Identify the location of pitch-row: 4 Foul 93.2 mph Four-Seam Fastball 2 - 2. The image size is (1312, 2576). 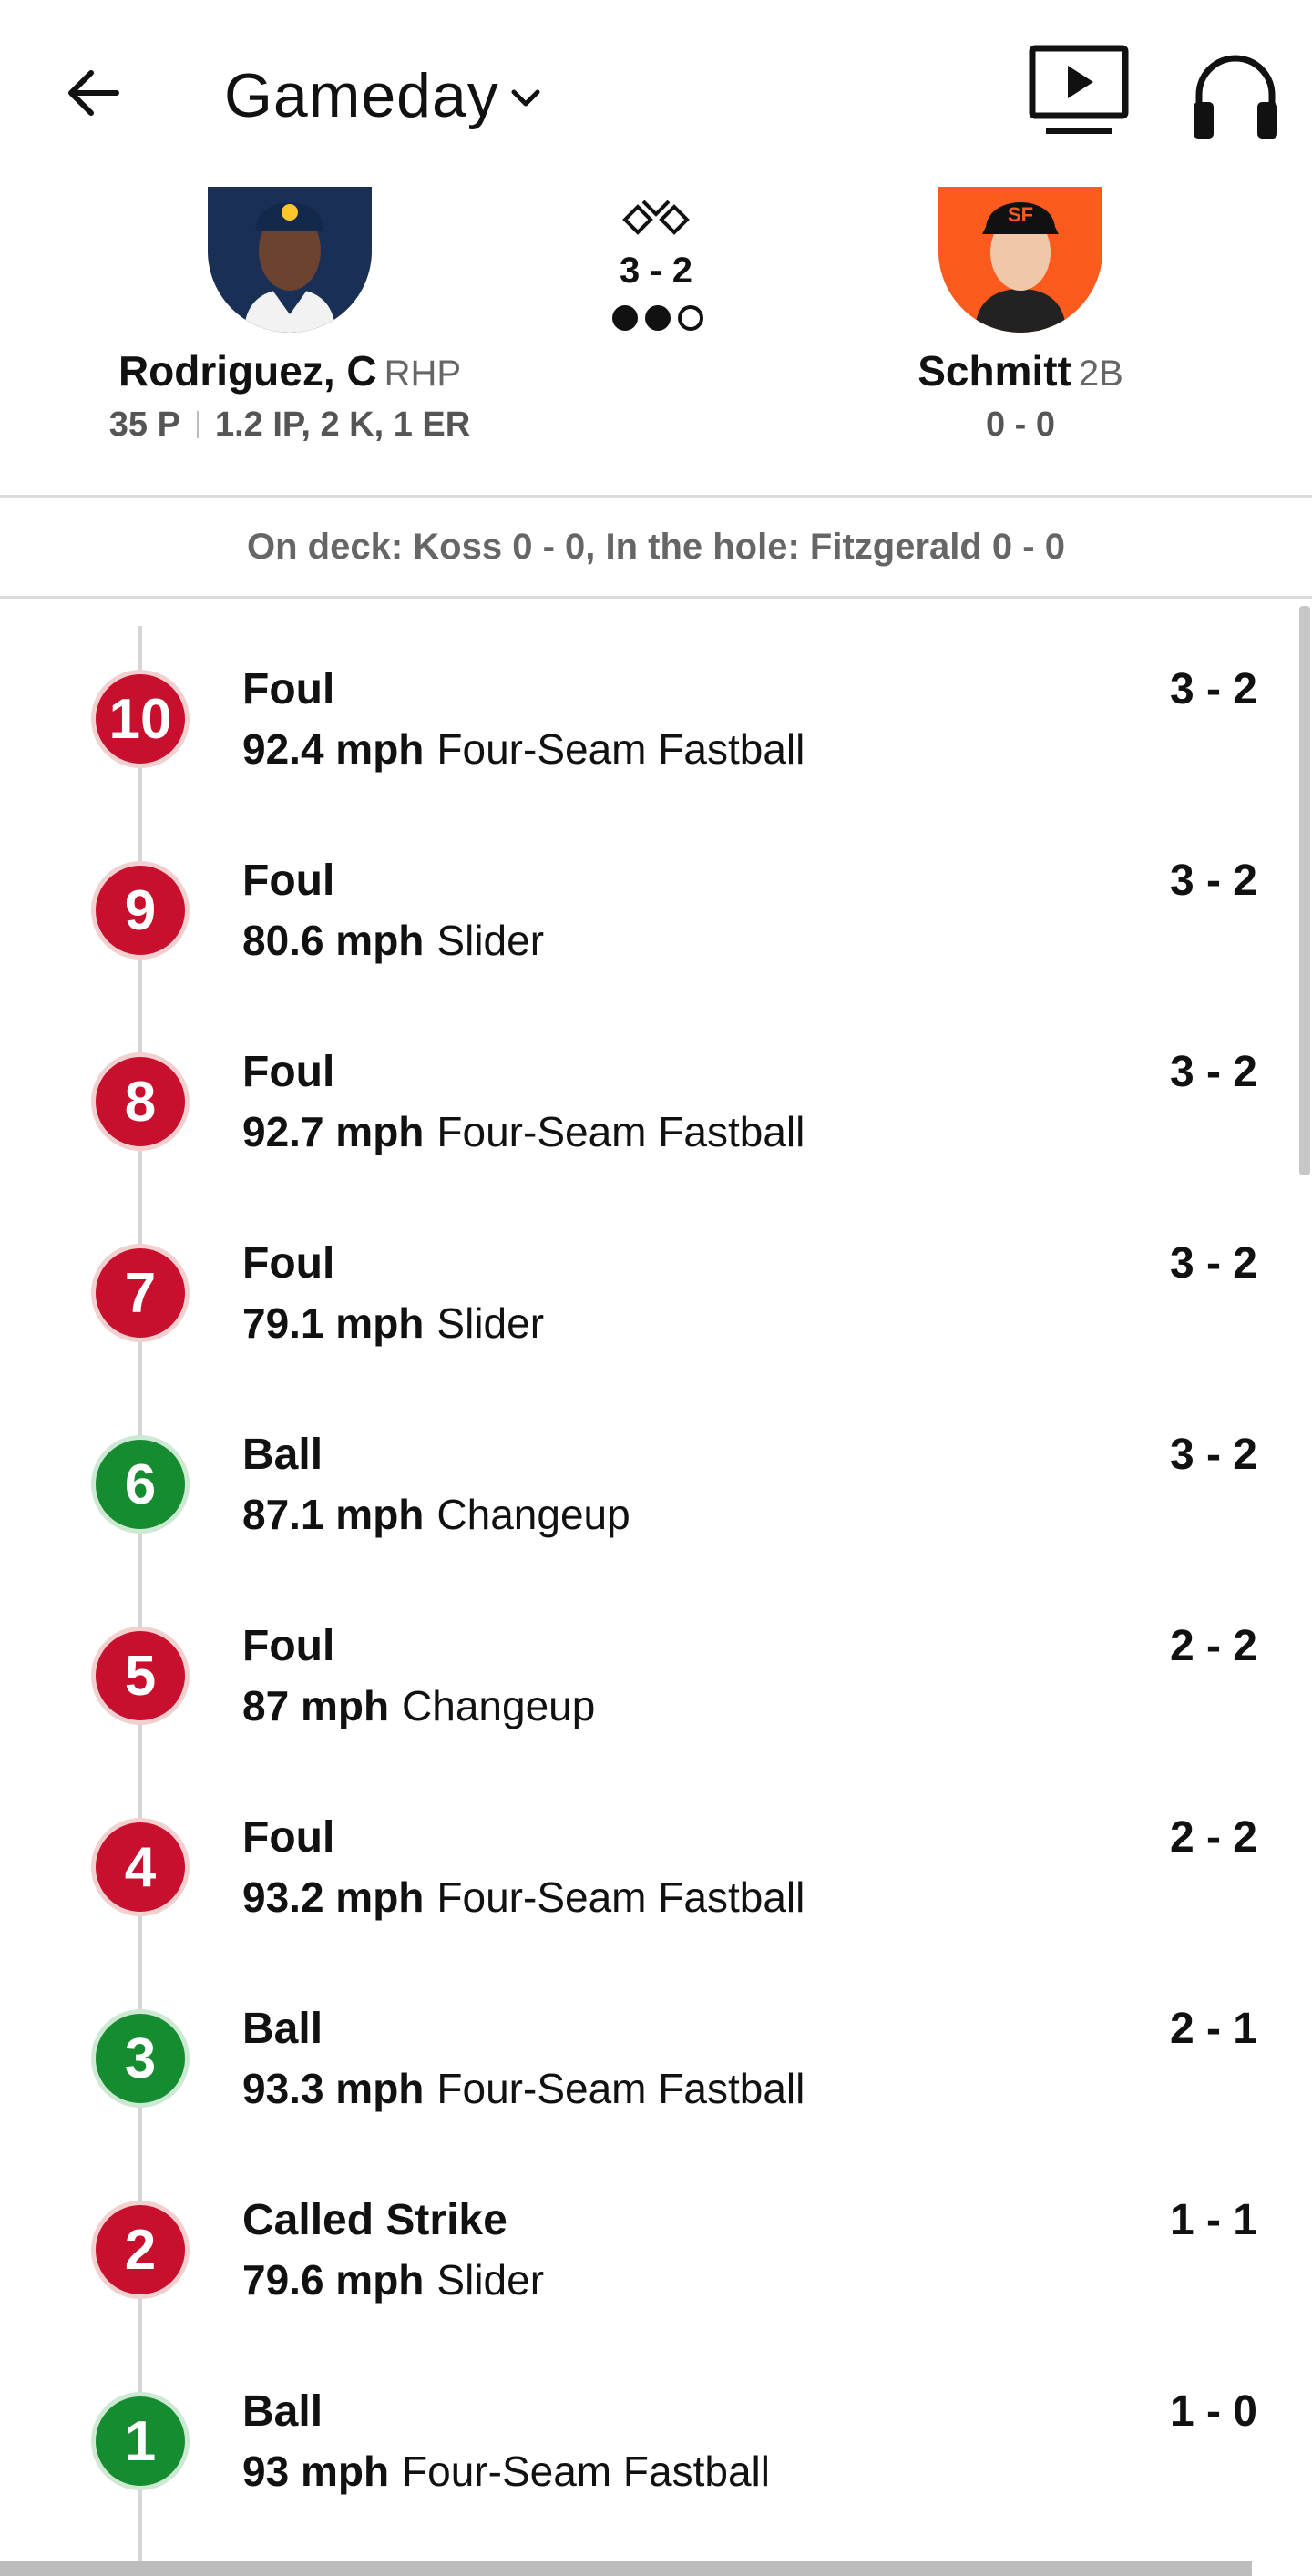
(647, 1897).